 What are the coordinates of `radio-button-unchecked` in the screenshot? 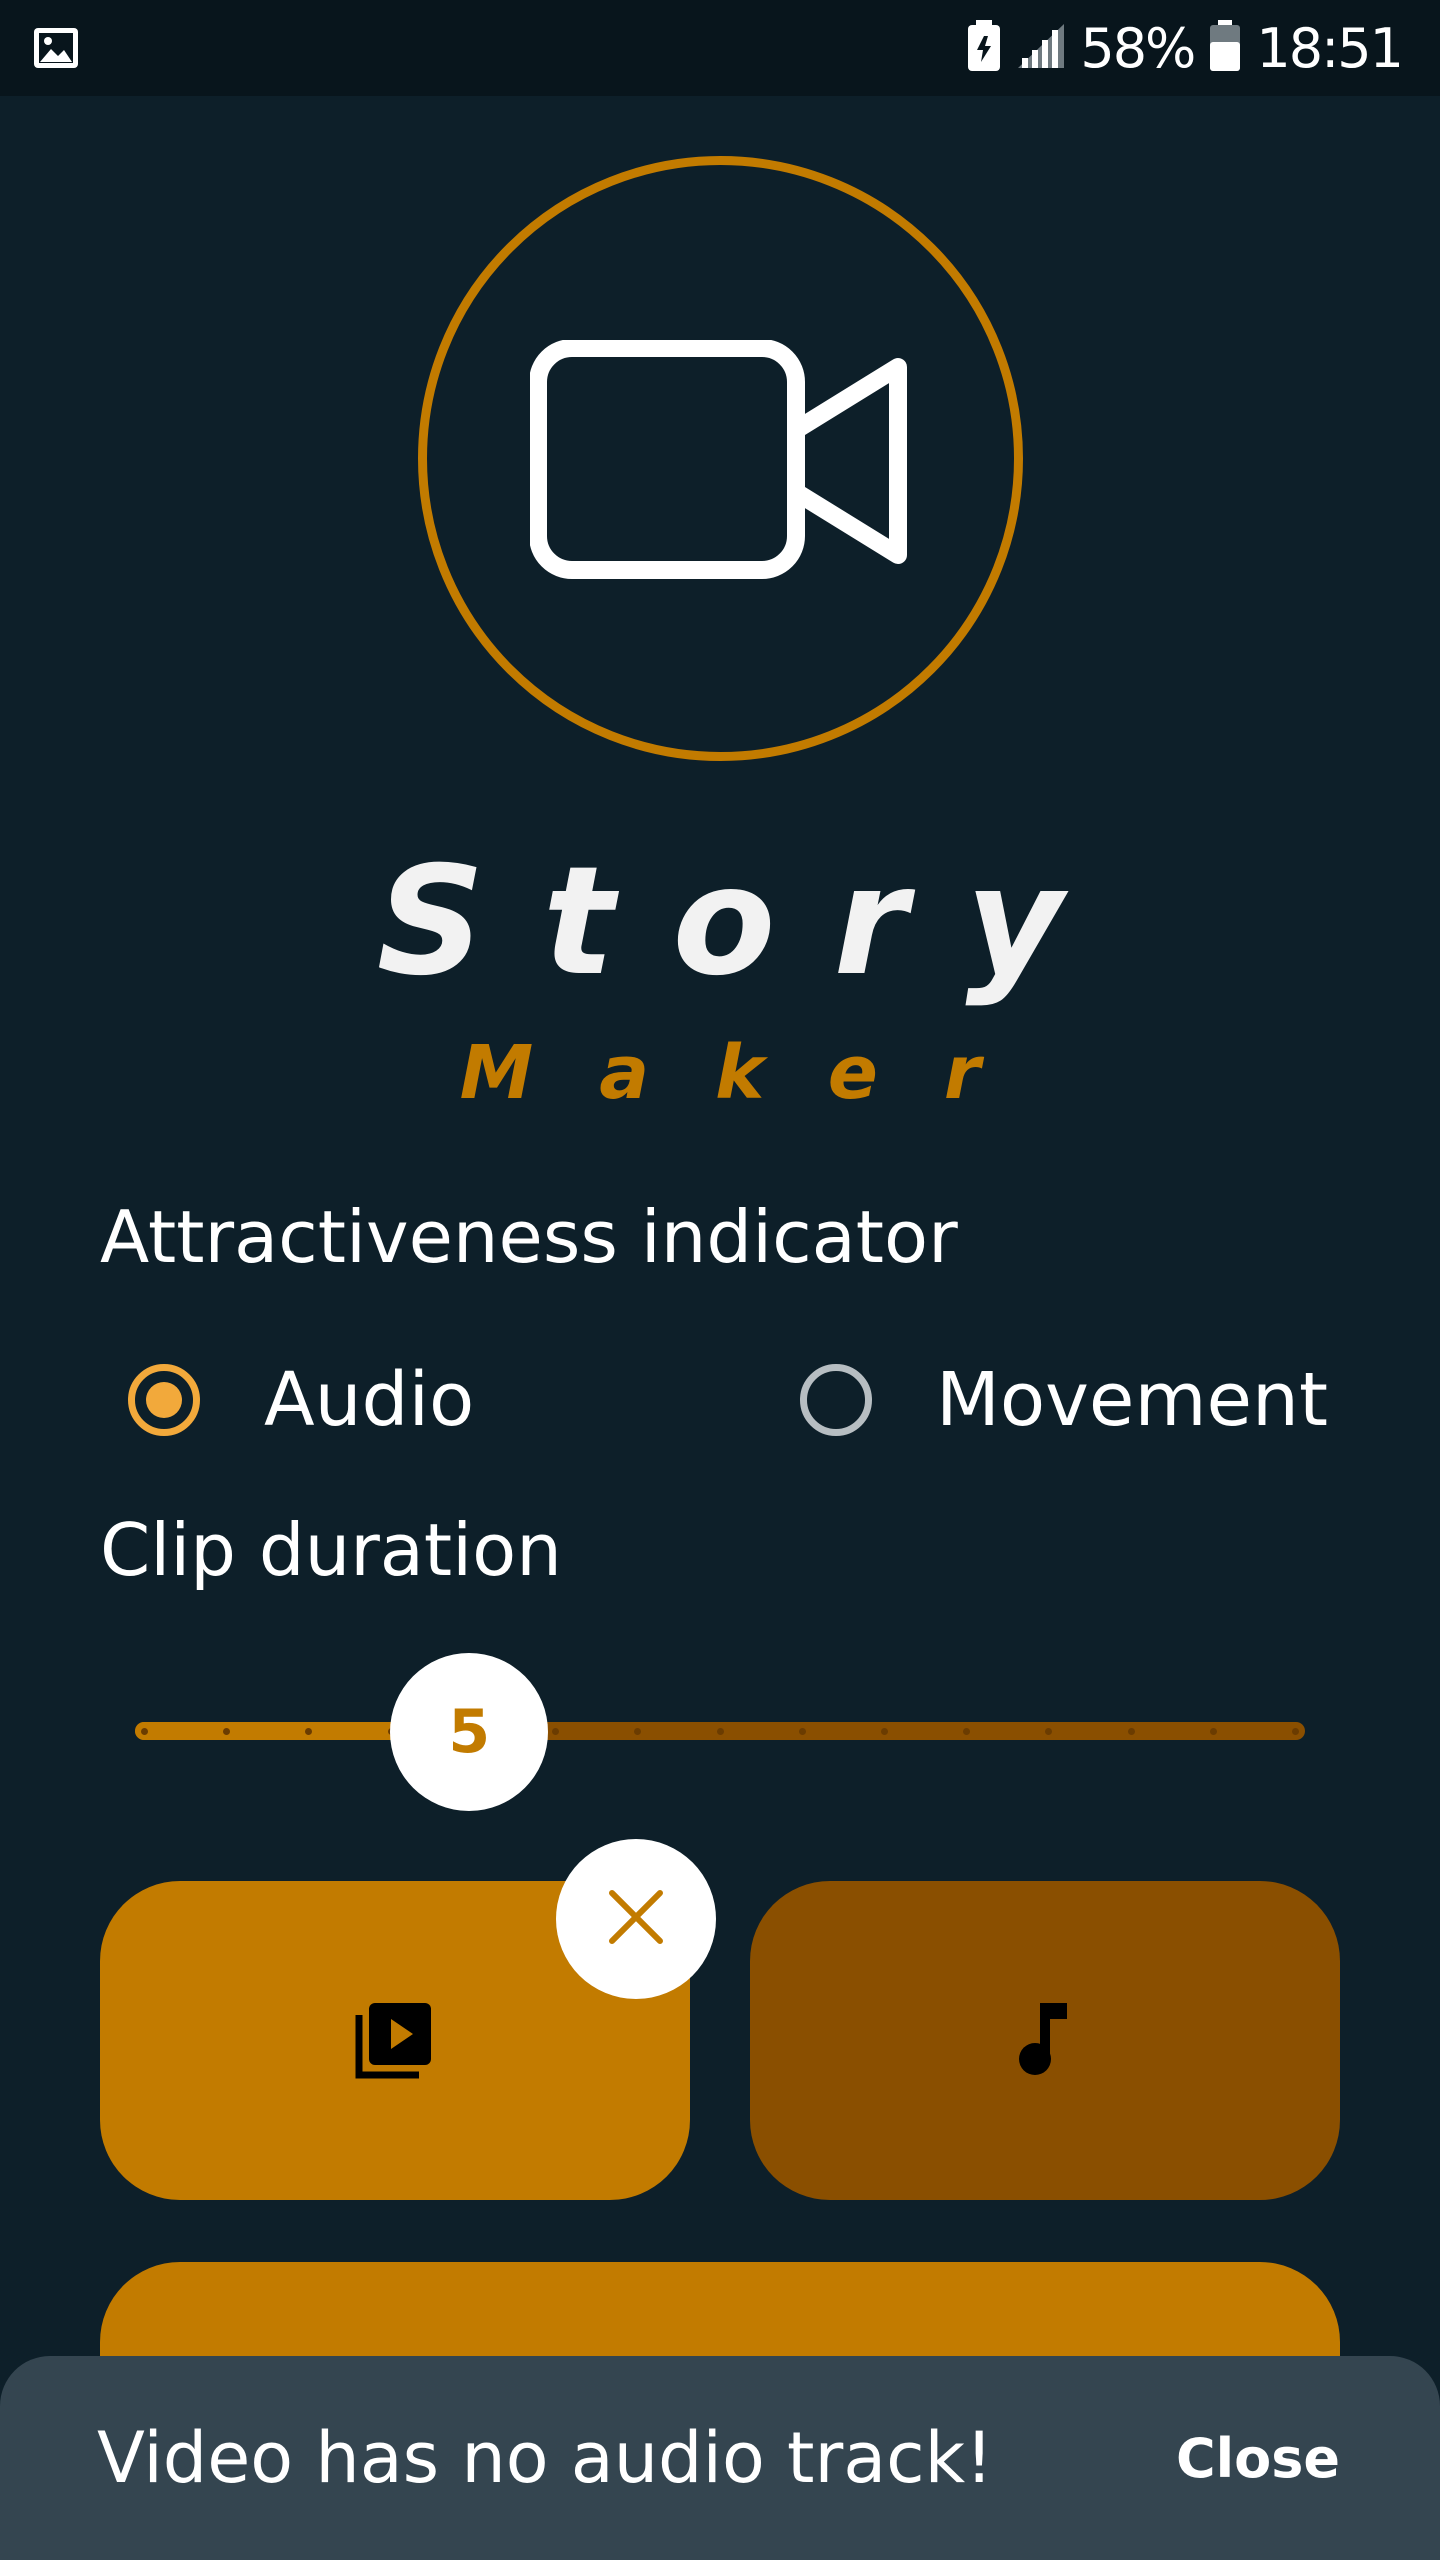 It's located at (836, 1400).